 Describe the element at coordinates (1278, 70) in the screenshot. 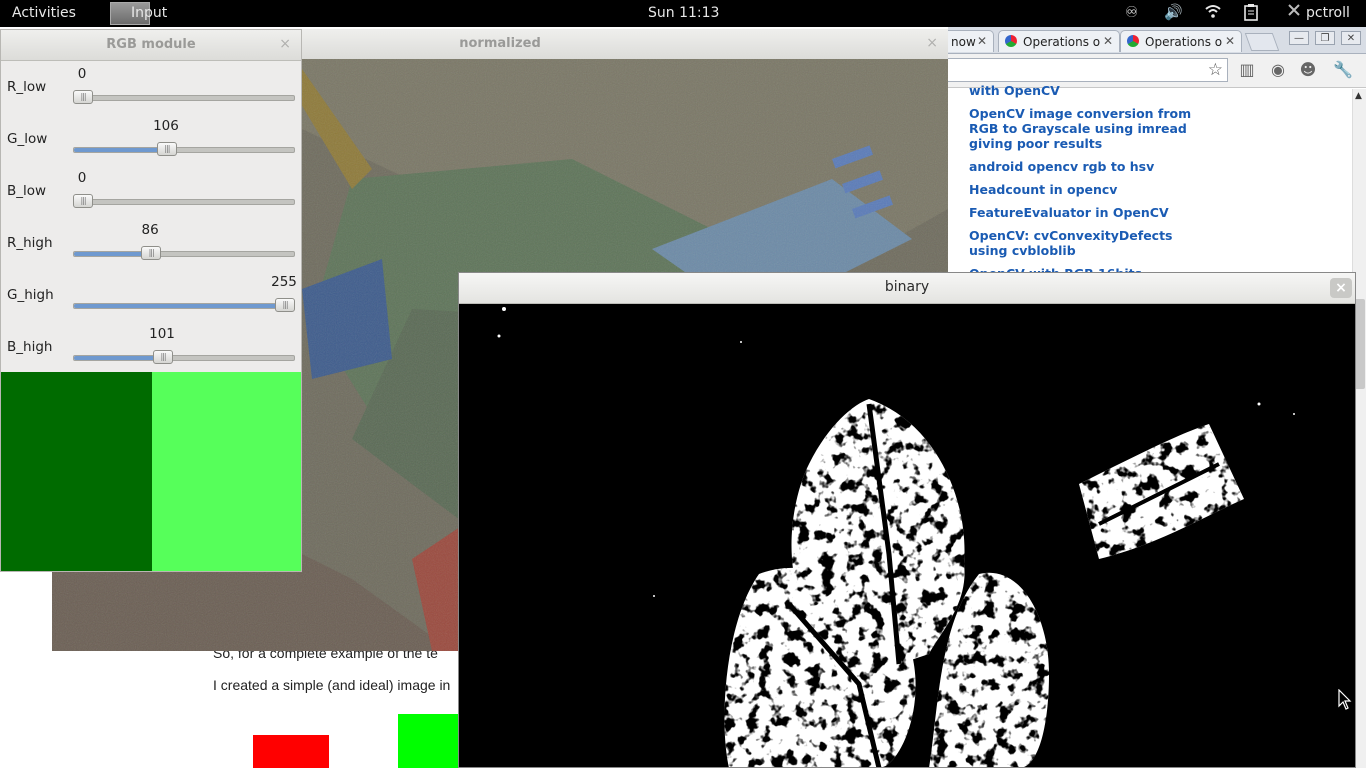

I see `extension-icon: ◉` at that location.